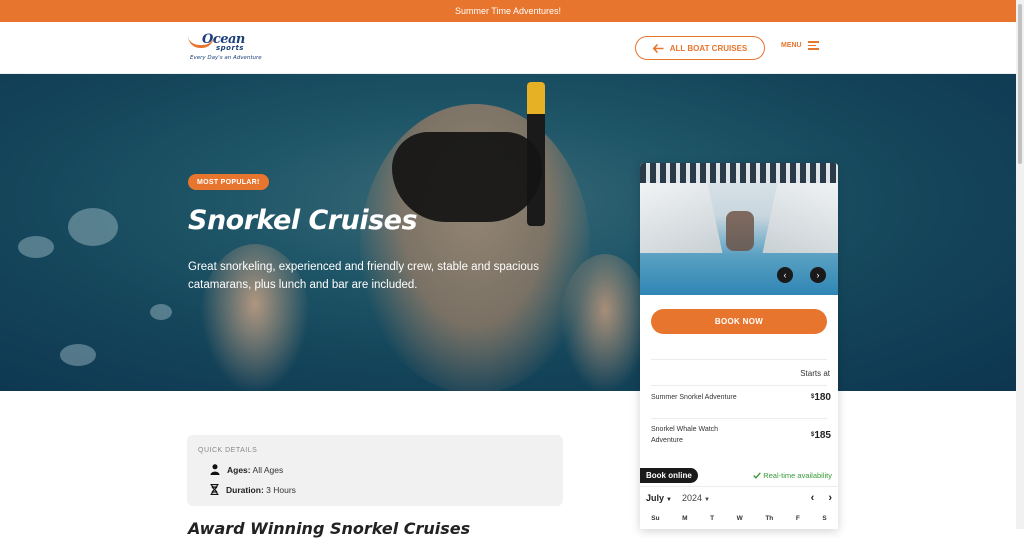 This screenshot has height=538, width=1024. I want to click on logo-brand-secondary: sports, so click(230, 48).